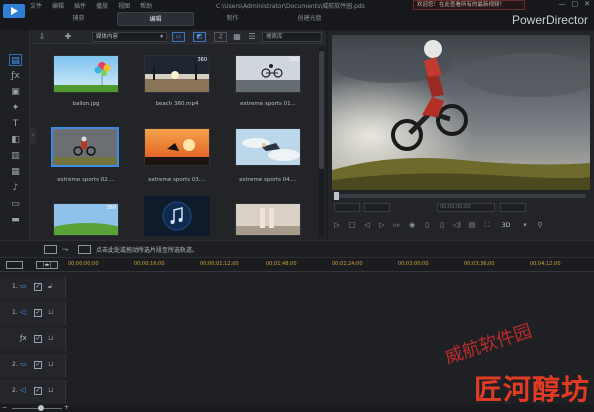  What do you see at coordinates (15, 188) in the screenshot?
I see `voice-room-icon: ♪` at bounding box center [15, 188].